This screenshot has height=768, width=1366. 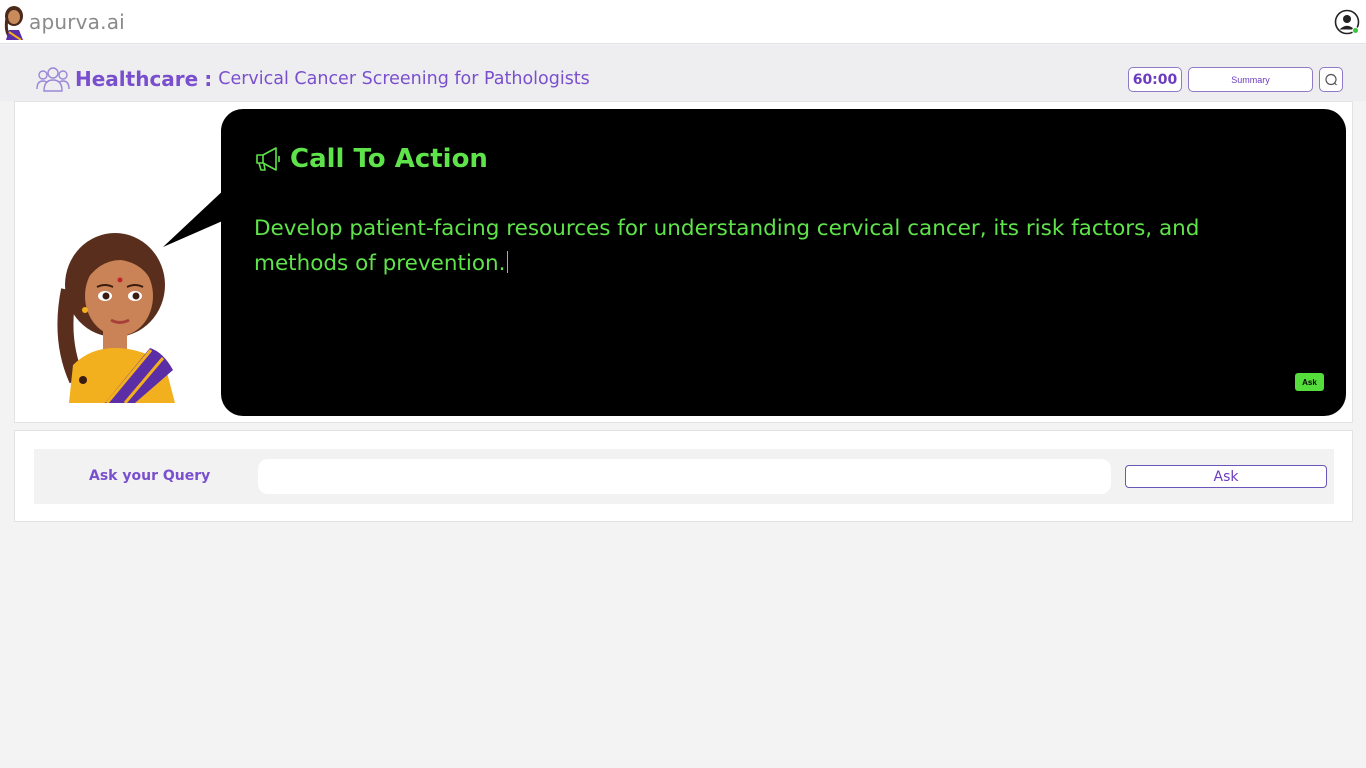 What do you see at coordinates (77, 22) in the screenshot?
I see `brand-name: apurva.ai` at bounding box center [77, 22].